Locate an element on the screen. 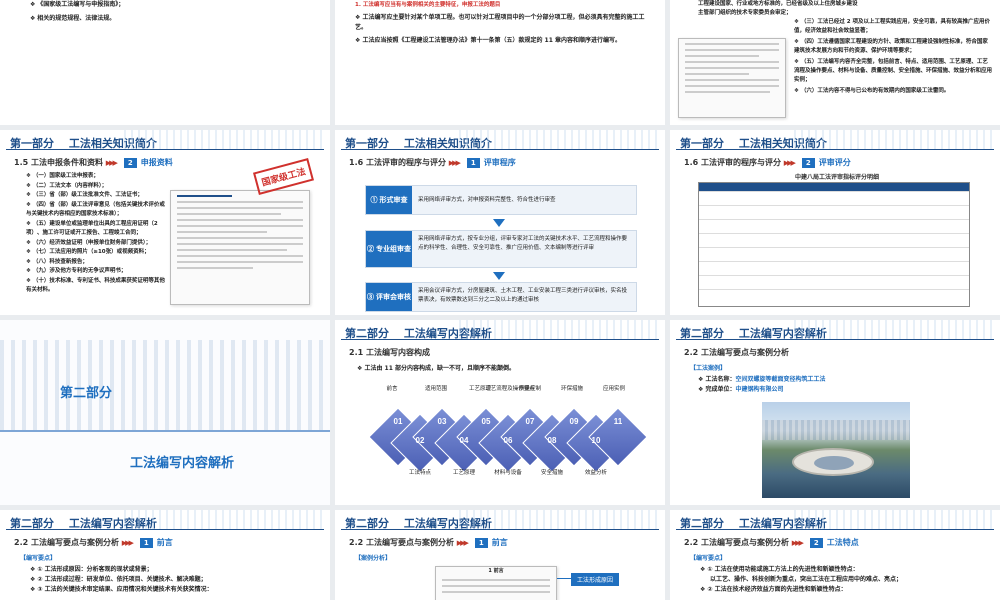 This screenshot has width=1000, height=600. case-analysis-head: 【案例分析】 is located at coordinates (373, 558).